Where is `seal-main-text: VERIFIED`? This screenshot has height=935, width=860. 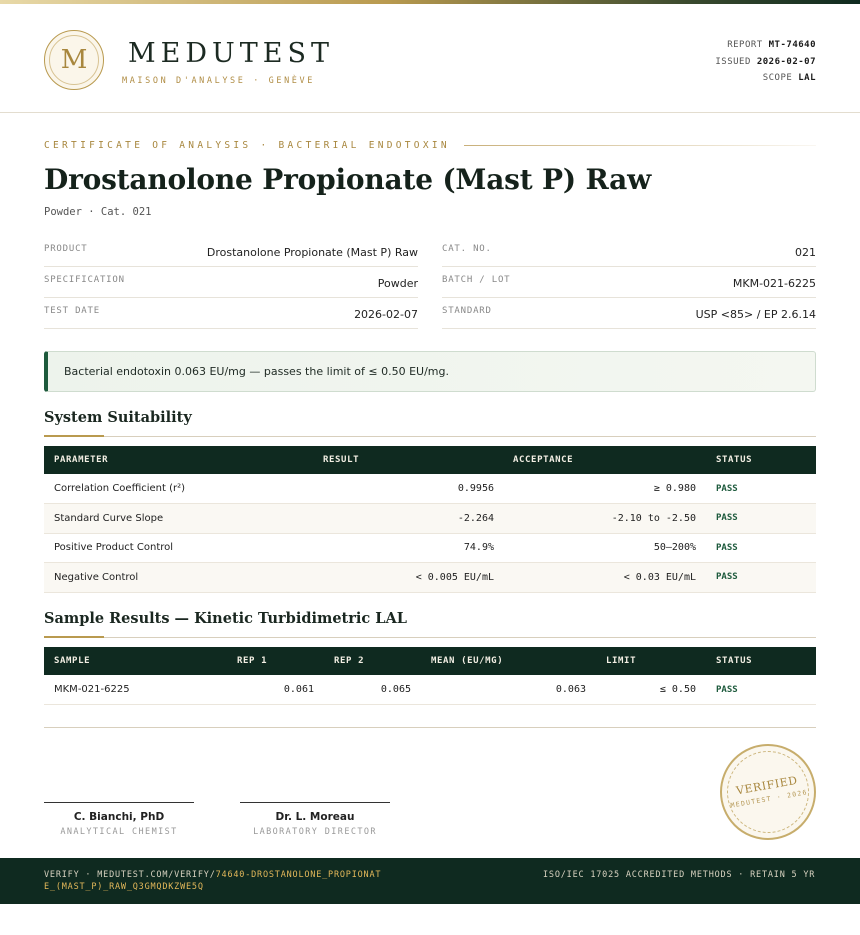
seal-main-text: VERIFIED is located at coordinates (767, 785).